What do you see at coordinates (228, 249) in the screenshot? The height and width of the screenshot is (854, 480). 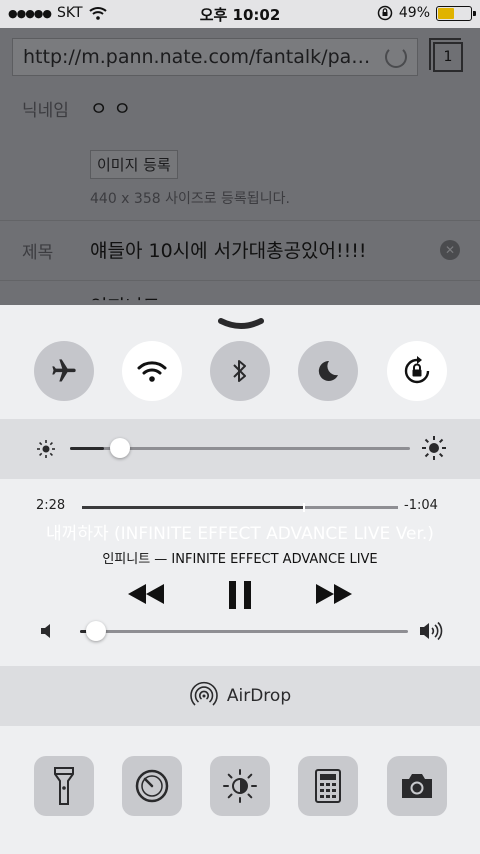 I see `title-input: 얘들아 10시에 서가대총공있어!!!!` at bounding box center [228, 249].